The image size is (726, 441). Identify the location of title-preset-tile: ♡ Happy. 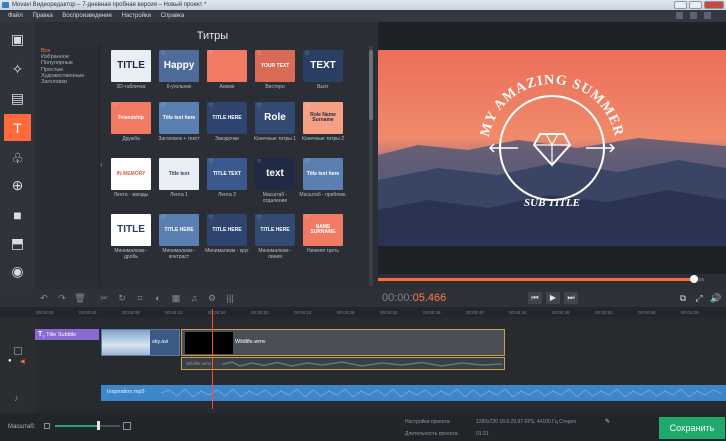
(179, 66).